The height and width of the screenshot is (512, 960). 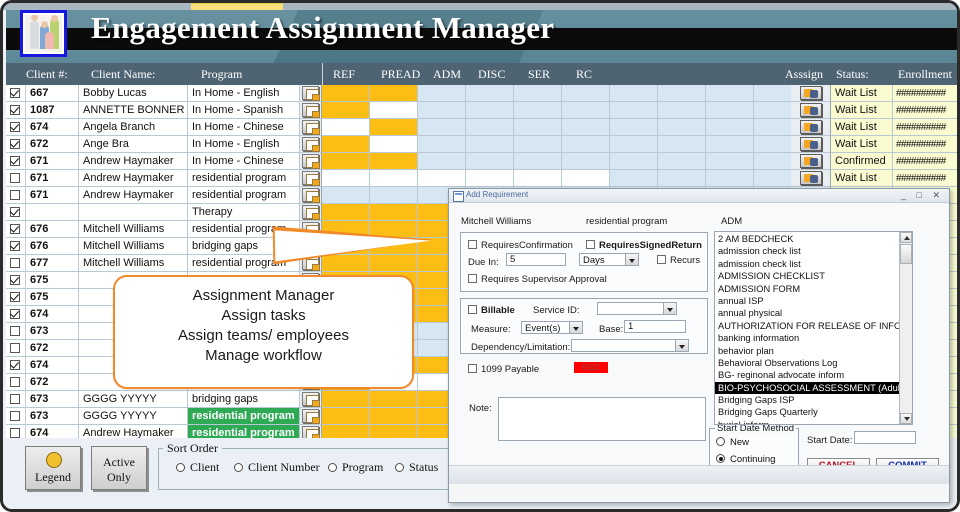 What do you see at coordinates (630, 345) in the screenshot?
I see `dependency-select` at bounding box center [630, 345].